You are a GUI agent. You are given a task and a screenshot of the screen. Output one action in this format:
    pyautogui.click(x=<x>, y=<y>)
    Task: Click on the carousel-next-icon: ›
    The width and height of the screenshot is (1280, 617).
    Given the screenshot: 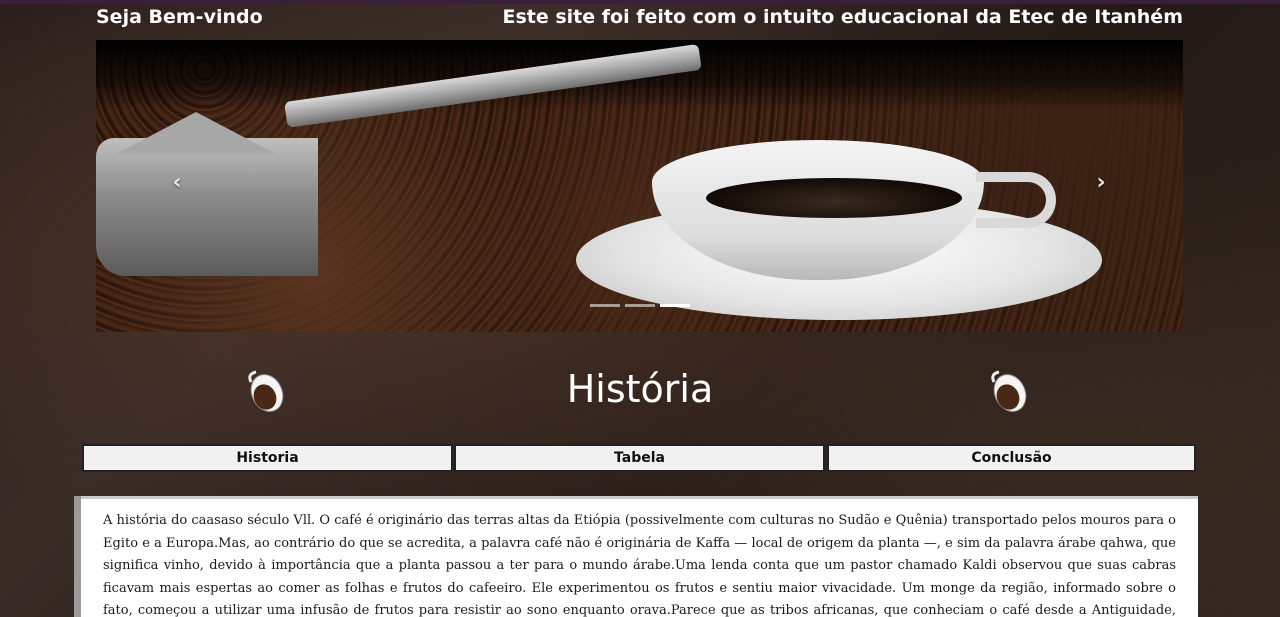 What is the action you would take?
    pyautogui.click(x=1101, y=182)
    